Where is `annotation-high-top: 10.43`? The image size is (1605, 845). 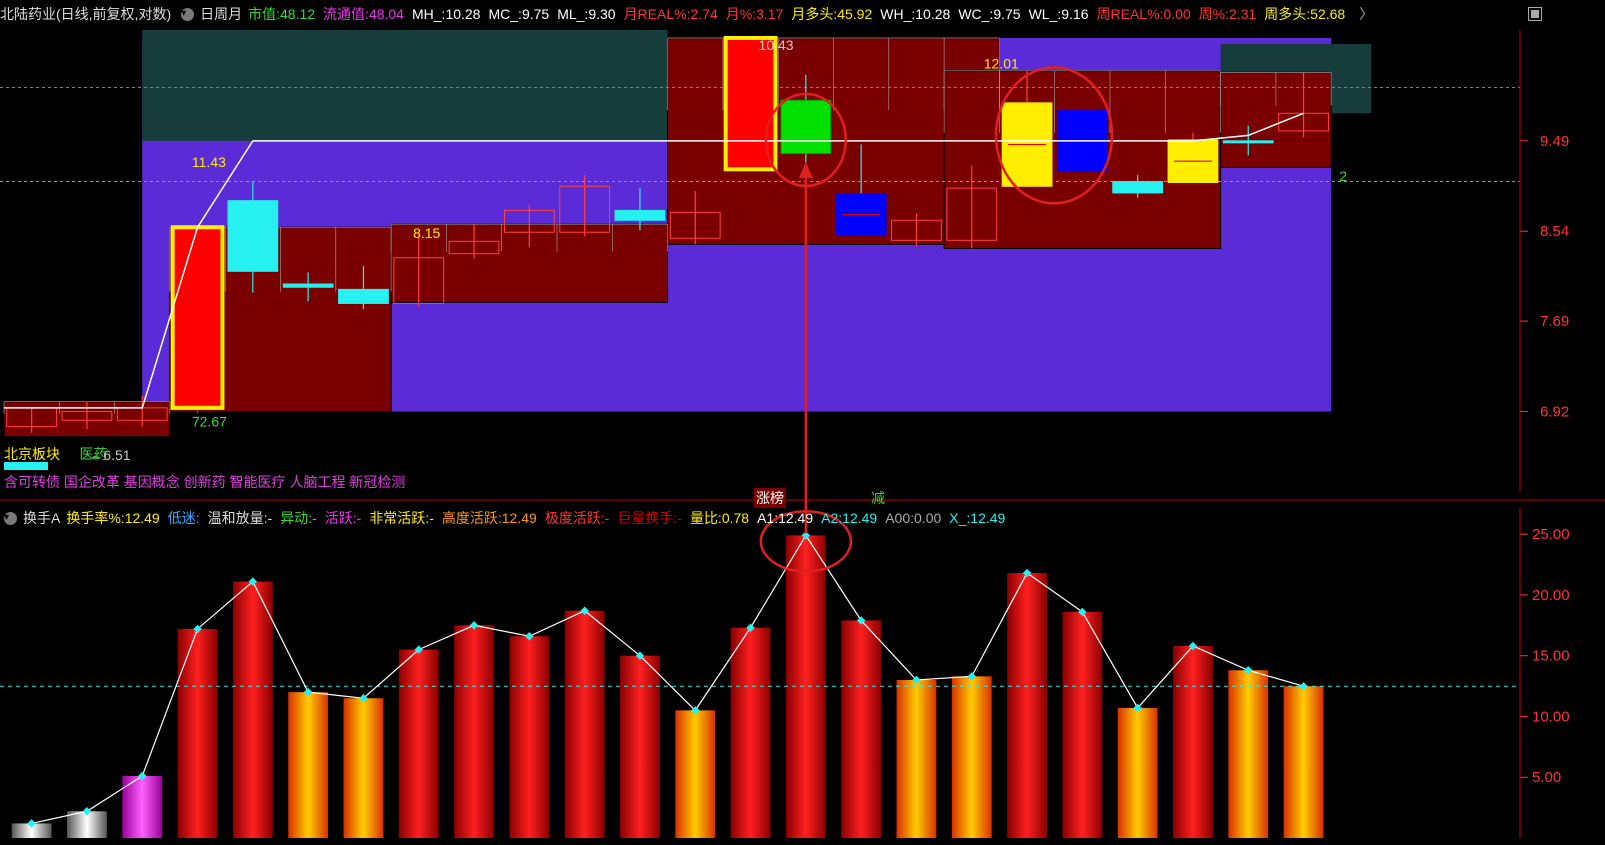
annotation-high-top: 10.43 is located at coordinates (776, 45).